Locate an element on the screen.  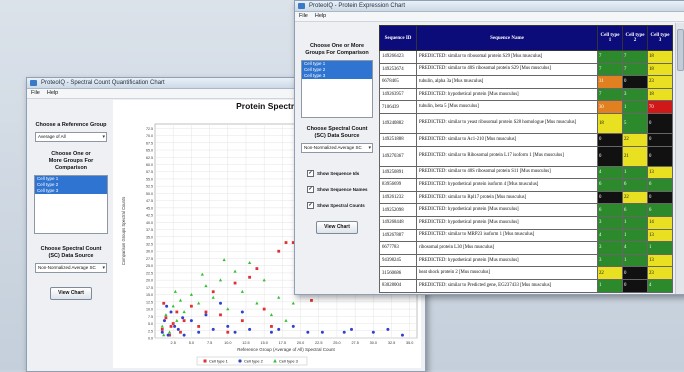
x-tick-label: 10.0 is located at coordinates (227, 343).